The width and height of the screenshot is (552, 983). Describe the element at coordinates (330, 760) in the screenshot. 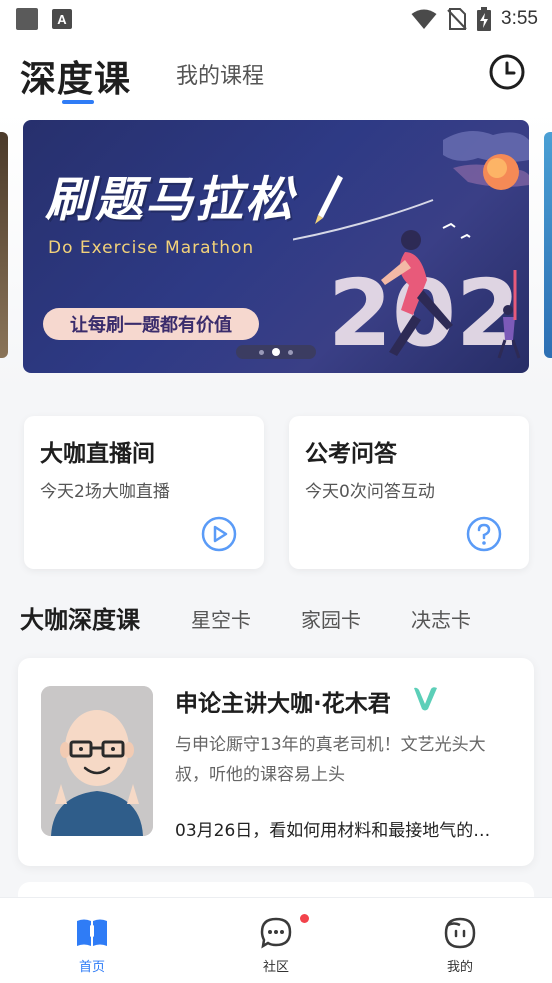

I see `teacher-description: 与申论厮守13年的真老司机！文艺光头大叔，听他的课容易上头` at that location.